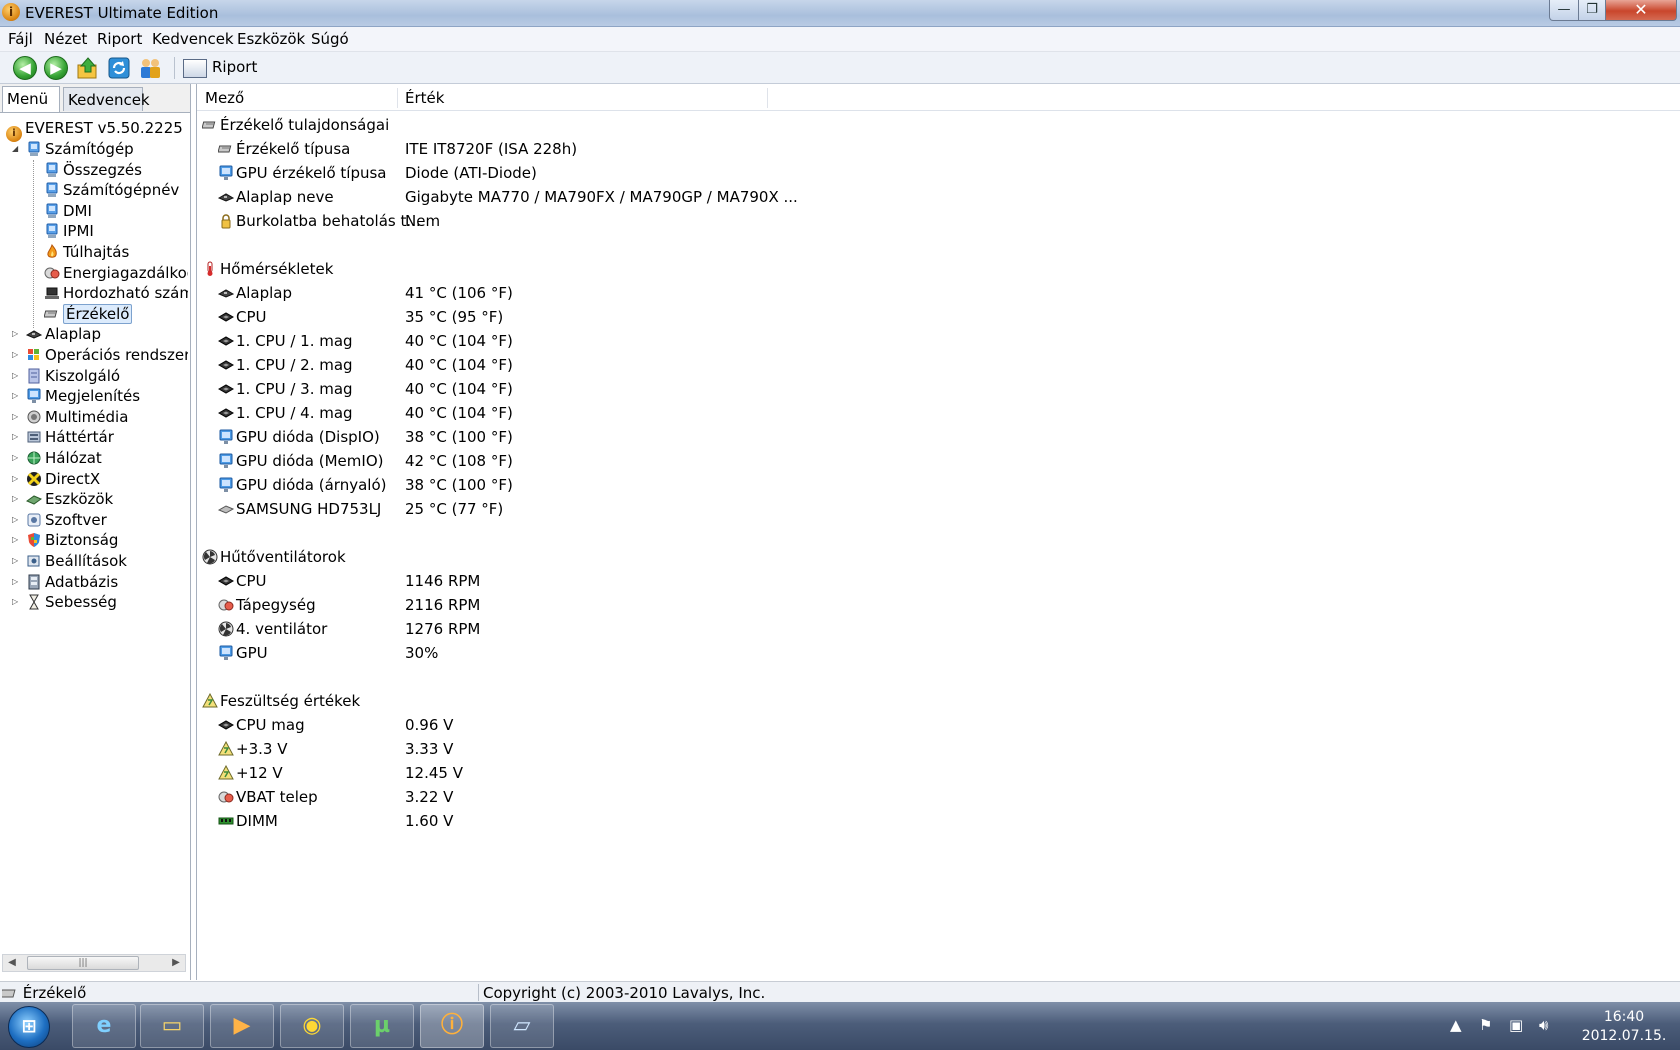 This screenshot has height=1050, width=1680. What do you see at coordinates (83, 963) in the screenshot?
I see `scrollbar-thumb: |||` at bounding box center [83, 963].